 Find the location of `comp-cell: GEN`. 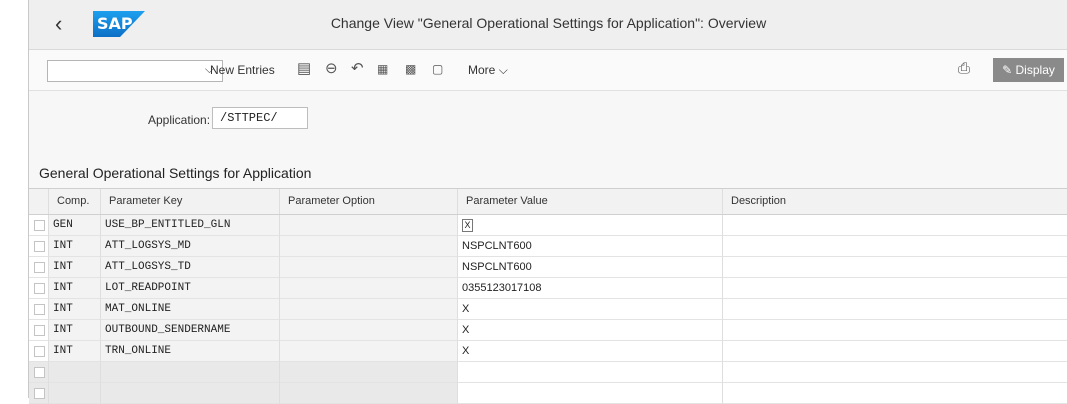

comp-cell: GEN is located at coordinates (75, 225).